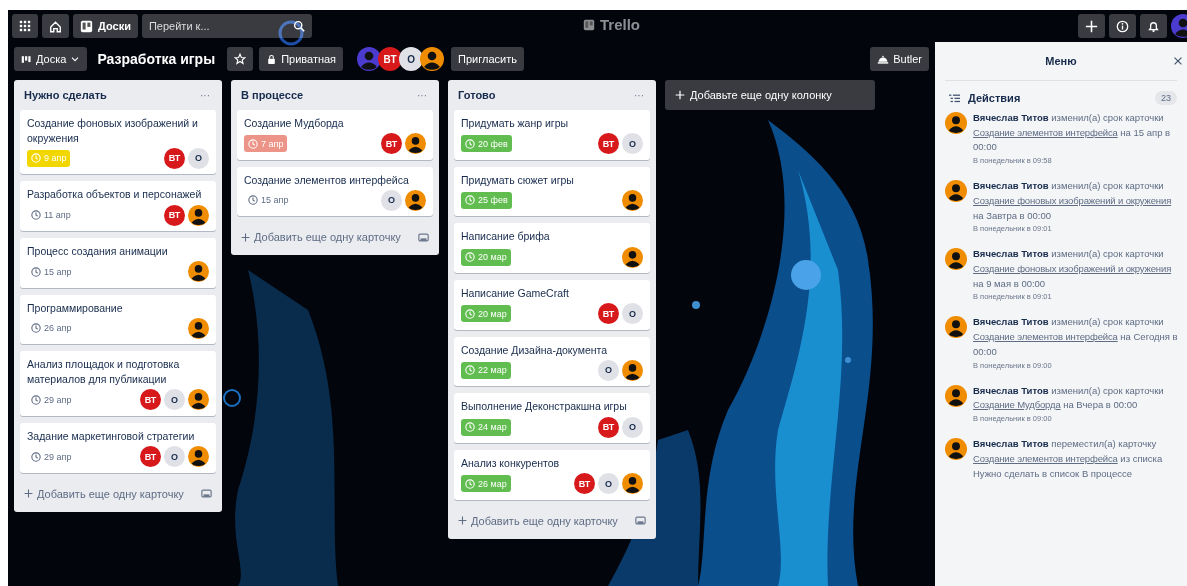  Describe the element at coordinates (552, 248) in the screenshot. I see `card: Написание брифа 20 мар` at that location.